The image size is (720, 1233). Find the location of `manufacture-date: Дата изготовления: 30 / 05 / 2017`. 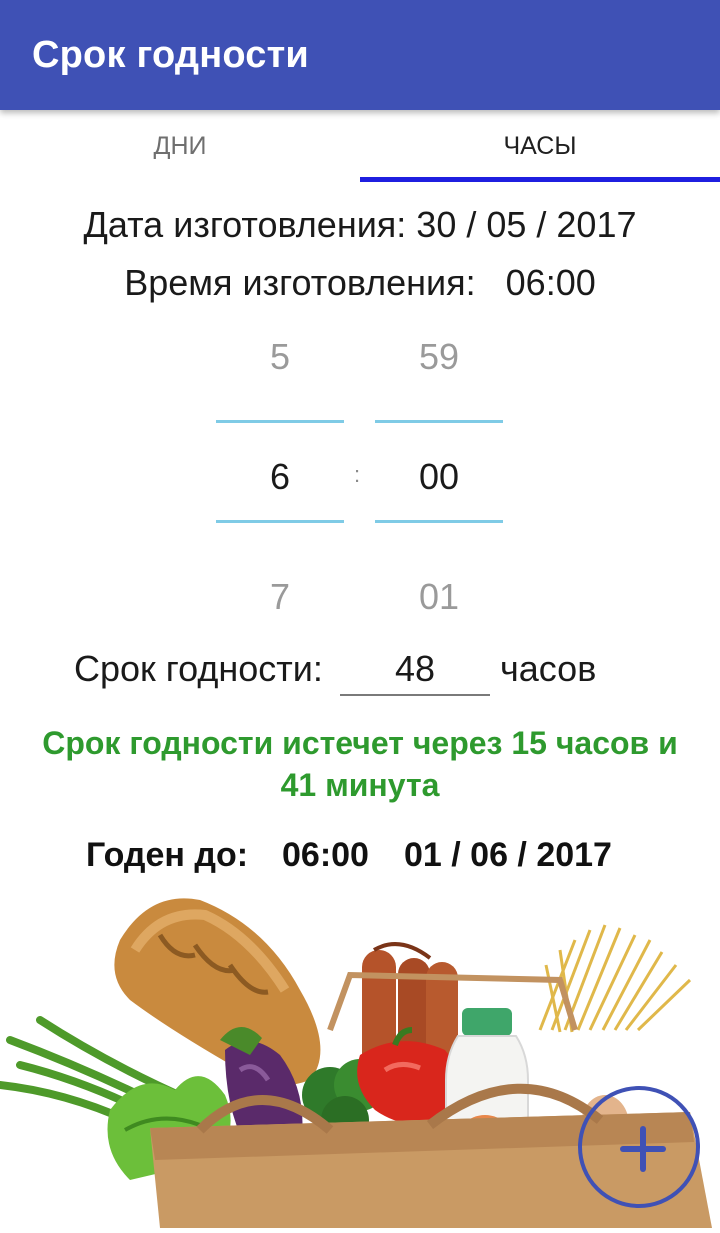

manufacture-date: Дата изготовления: 30 / 05 / 2017 is located at coordinates (360, 225).